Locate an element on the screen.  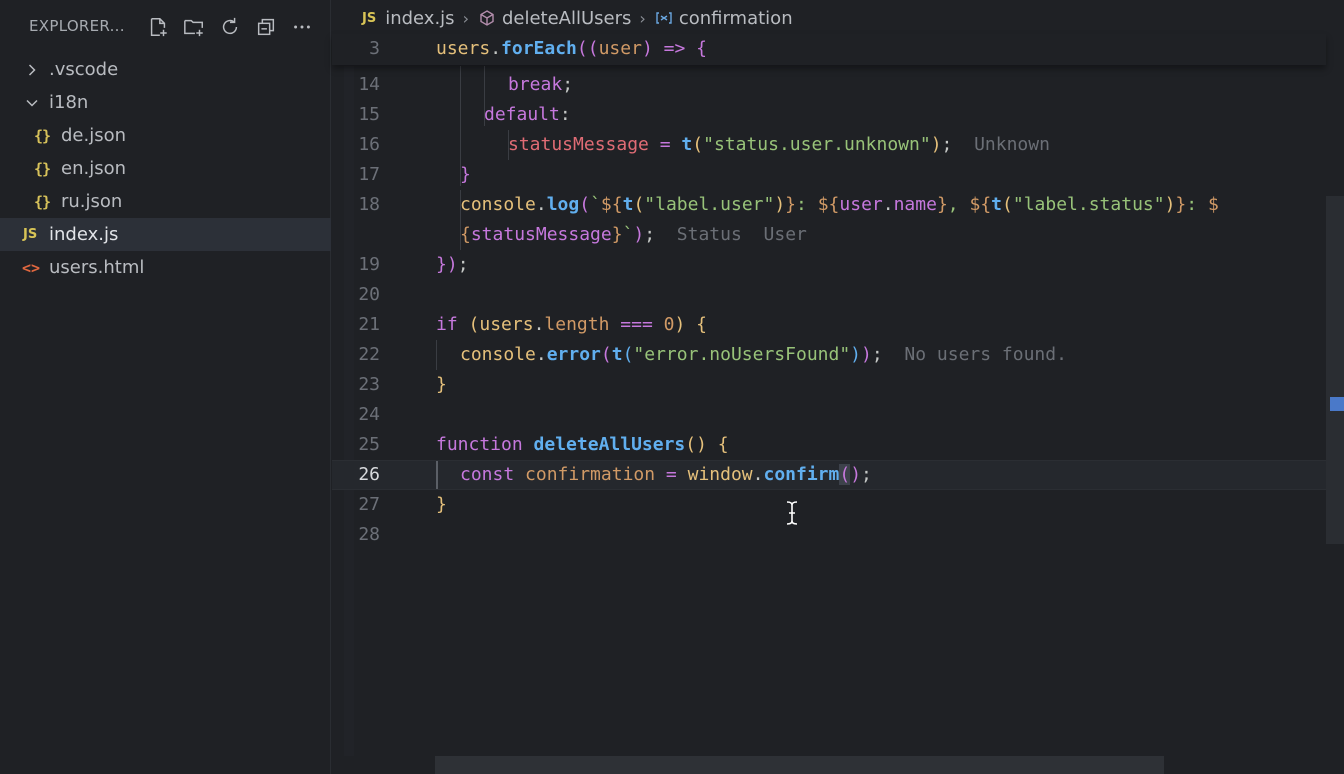
code-line: 27 } is located at coordinates (829, 505).